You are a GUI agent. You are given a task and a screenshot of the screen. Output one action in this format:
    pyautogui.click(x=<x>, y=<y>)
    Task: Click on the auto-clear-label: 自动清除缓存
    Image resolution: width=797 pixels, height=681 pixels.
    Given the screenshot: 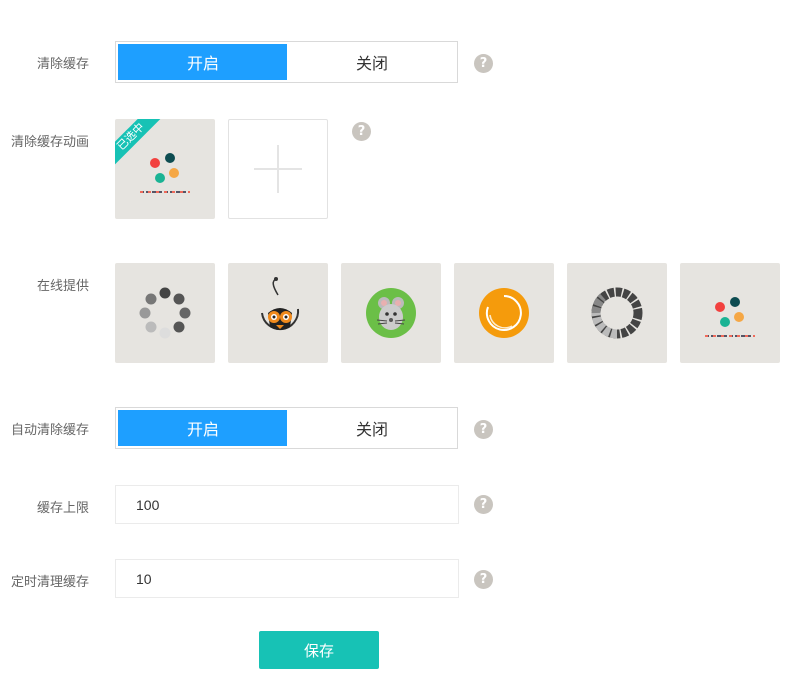 What is the action you would take?
    pyautogui.click(x=49, y=429)
    